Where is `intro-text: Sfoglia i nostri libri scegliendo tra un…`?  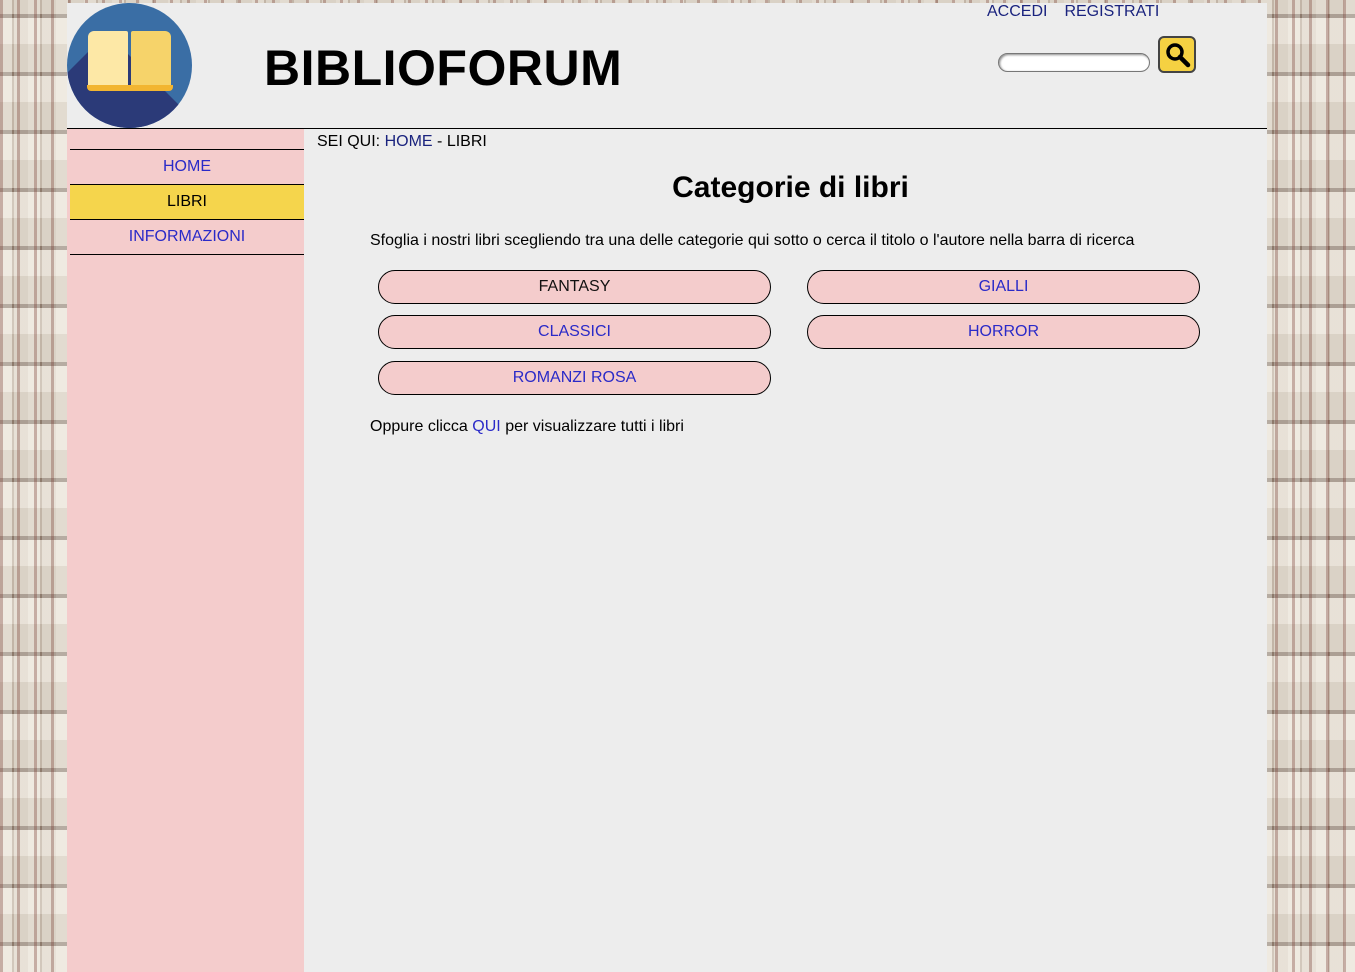 intro-text: Sfoglia i nostri libri scegliendo tra un… is located at coordinates (752, 240).